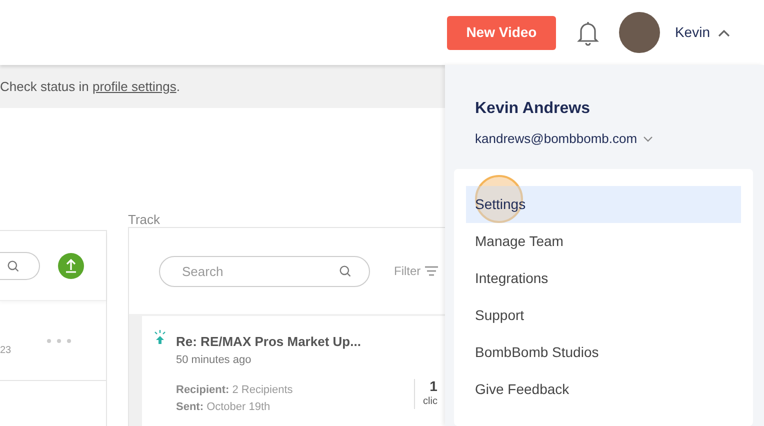  Describe the element at coordinates (434, 386) in the screenshot. I see `stat-value: 1` at that location.